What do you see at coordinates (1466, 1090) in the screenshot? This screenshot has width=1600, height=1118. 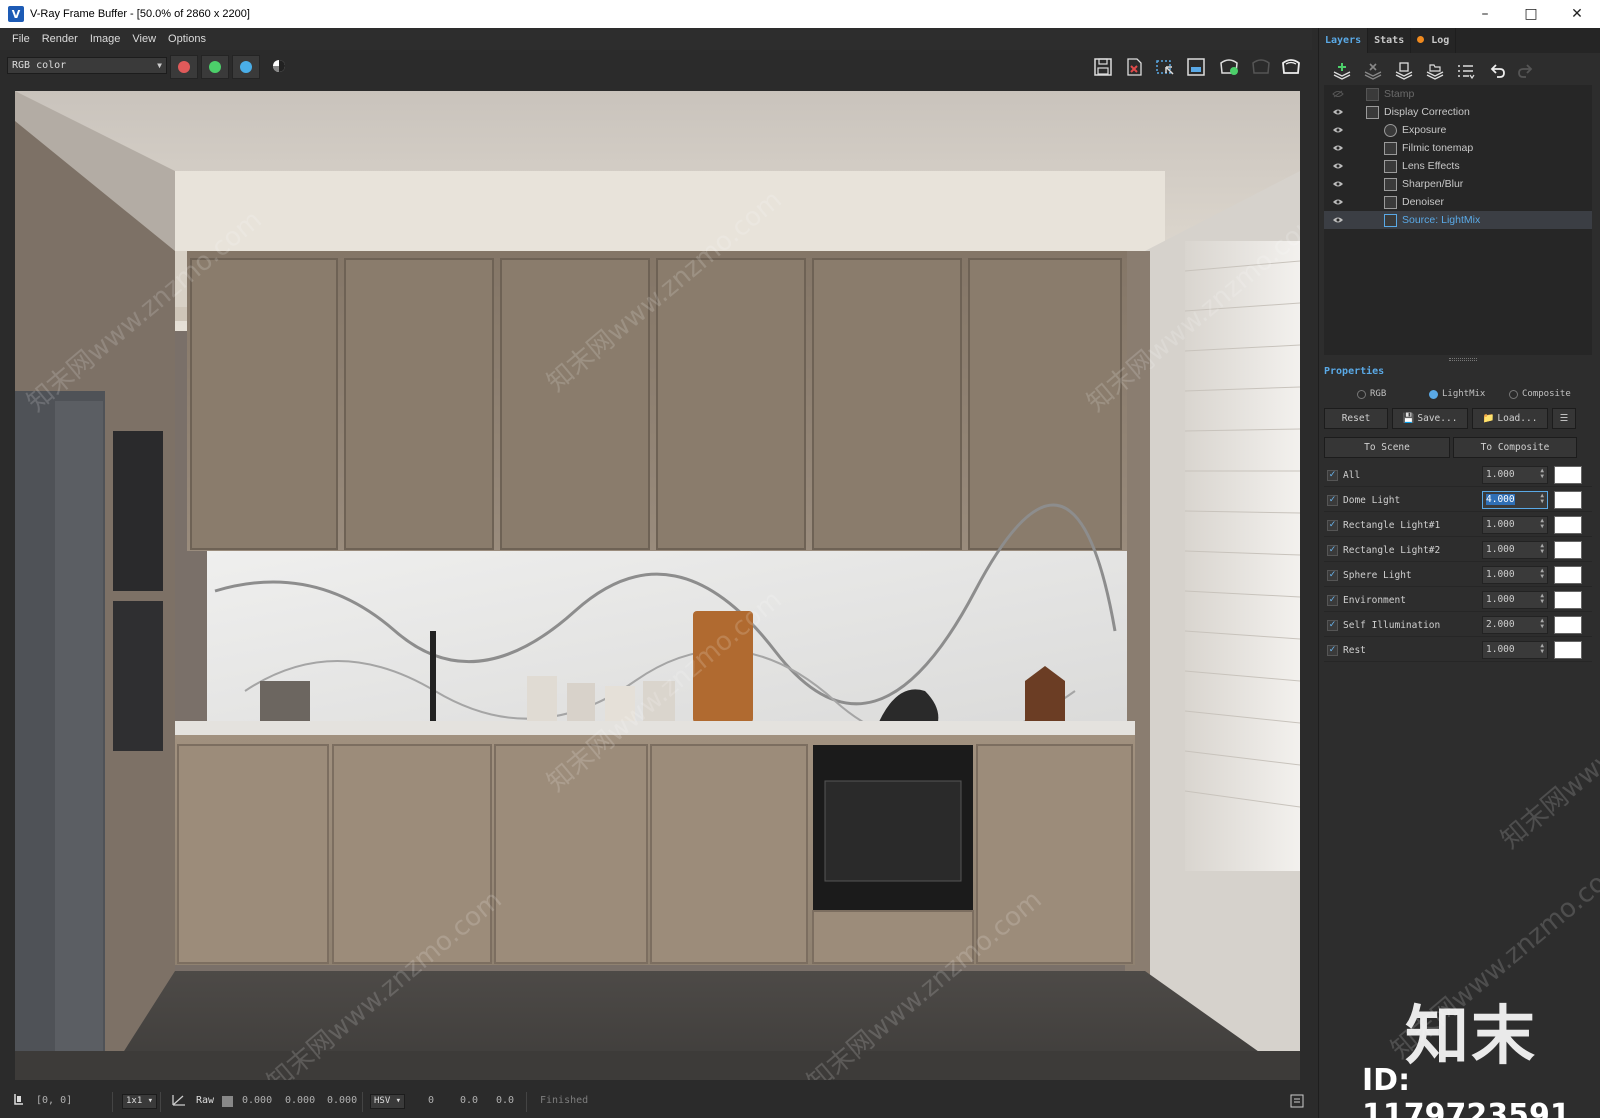 I see `asset-id-label: ID: 1179723591` at bounding box center [1466, 1090].